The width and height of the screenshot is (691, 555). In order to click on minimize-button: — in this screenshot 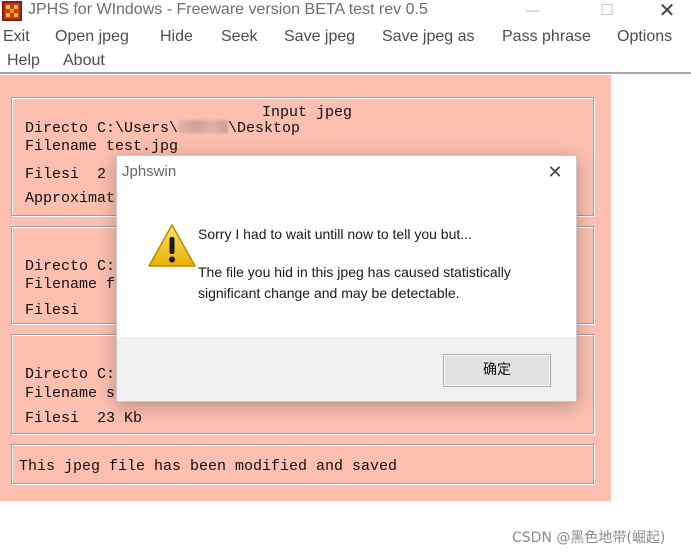, I will do `click(533, 11)`.